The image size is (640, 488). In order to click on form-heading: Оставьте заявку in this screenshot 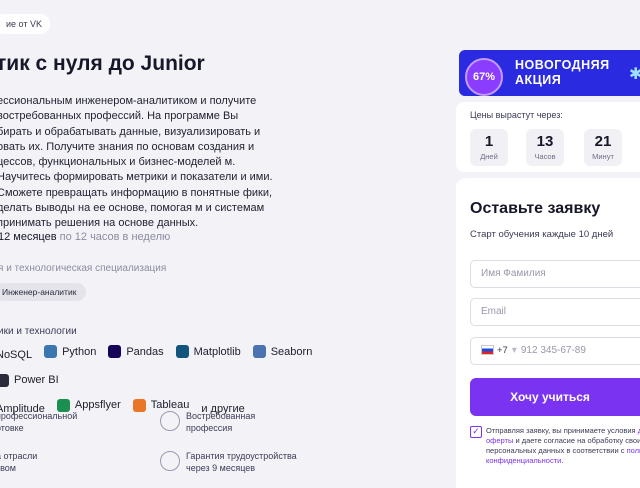, I will do `click(535, 208)`.